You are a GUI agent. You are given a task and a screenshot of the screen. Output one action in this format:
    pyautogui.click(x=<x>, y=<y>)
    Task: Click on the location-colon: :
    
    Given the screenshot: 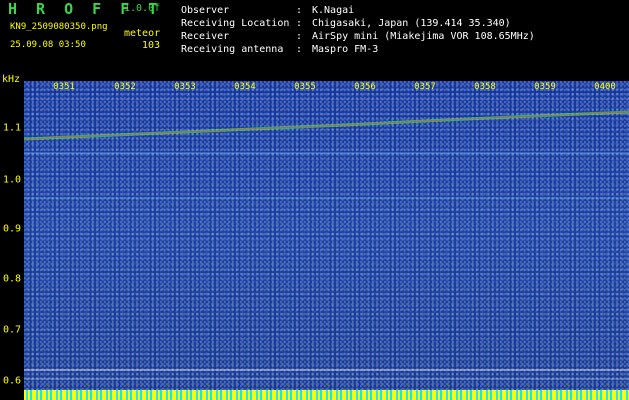 What is the action you would take?
    pyautogui.click(x=299, y=23)
    